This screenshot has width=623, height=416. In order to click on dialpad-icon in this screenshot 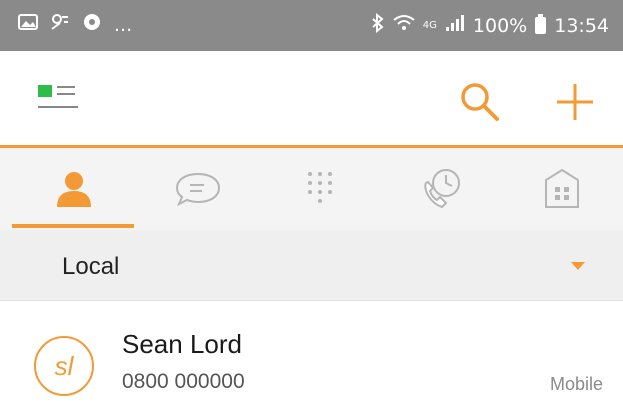, I will do `click(320, 187)`.